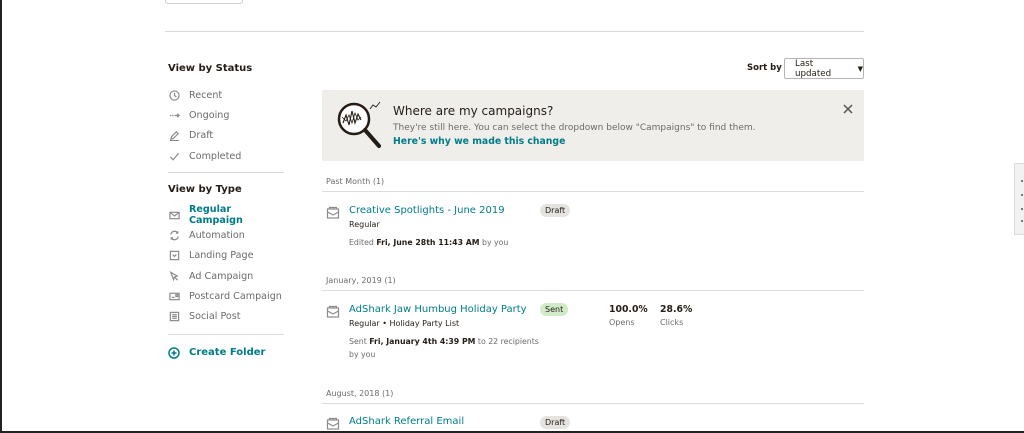 This screenshot has height=433, width=1024. I want to click on group-heading: Past Month (1), so click(355, 181).